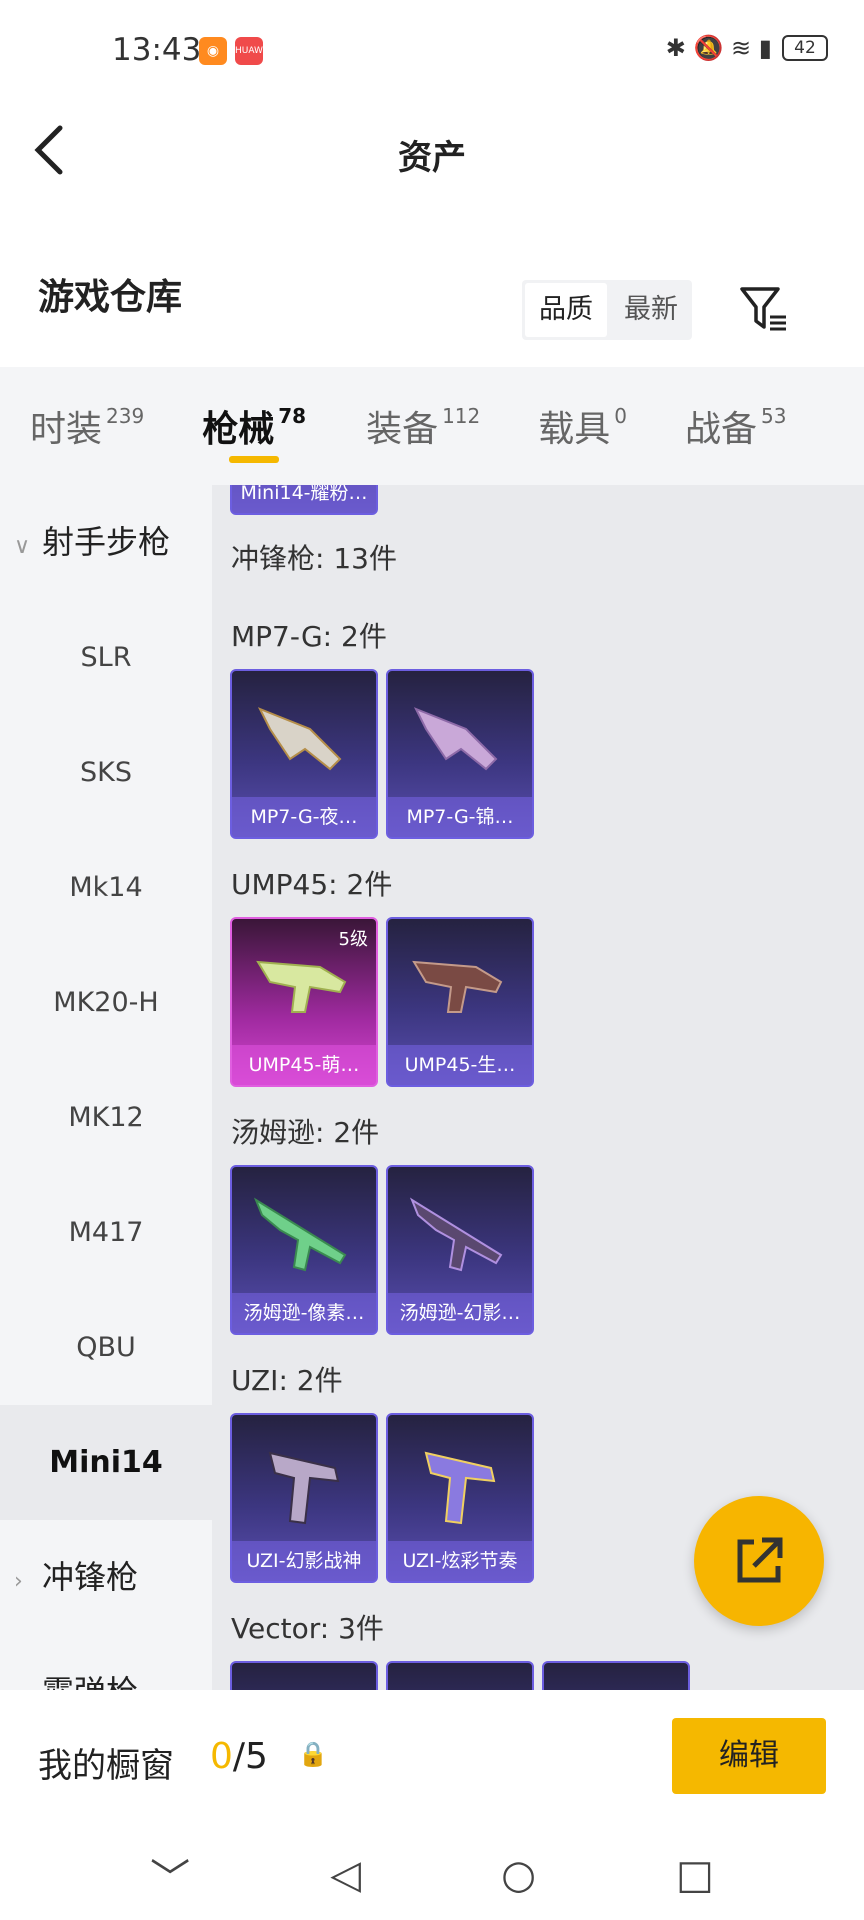 The height and width of the screenshot is (1920, 864). I want to click on sidebar-group-label: 射手步枪, so click(106, 542).